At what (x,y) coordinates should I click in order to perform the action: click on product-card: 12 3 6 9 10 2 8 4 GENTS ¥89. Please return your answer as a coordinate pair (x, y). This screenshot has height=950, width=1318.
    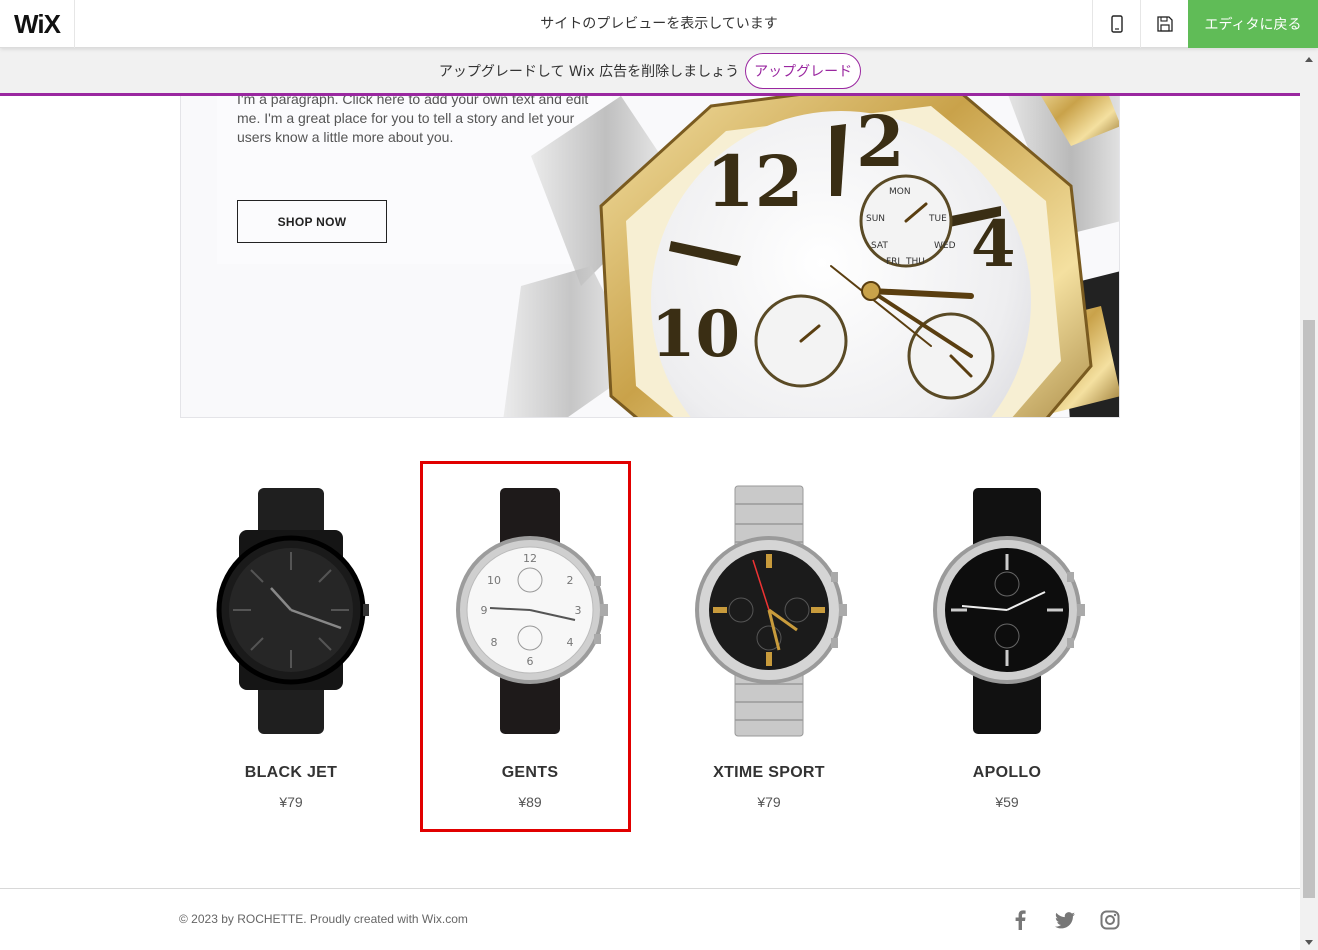
    Looking at the image, I should click on (530, 650).